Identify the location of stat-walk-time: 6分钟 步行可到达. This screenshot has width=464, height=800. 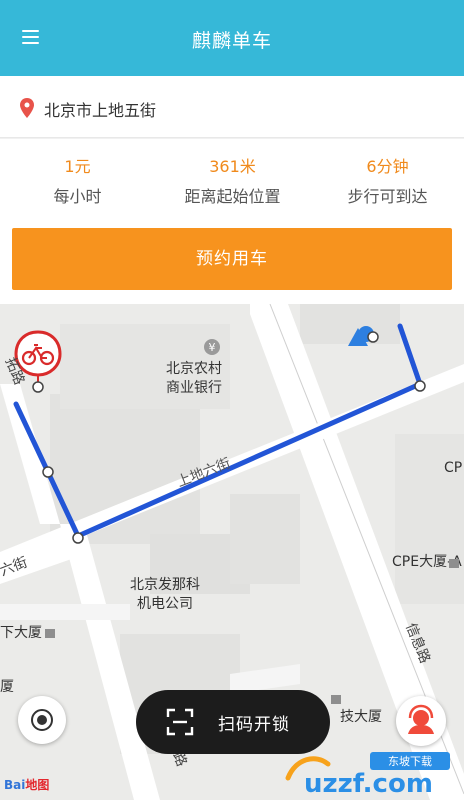
(387, 180).